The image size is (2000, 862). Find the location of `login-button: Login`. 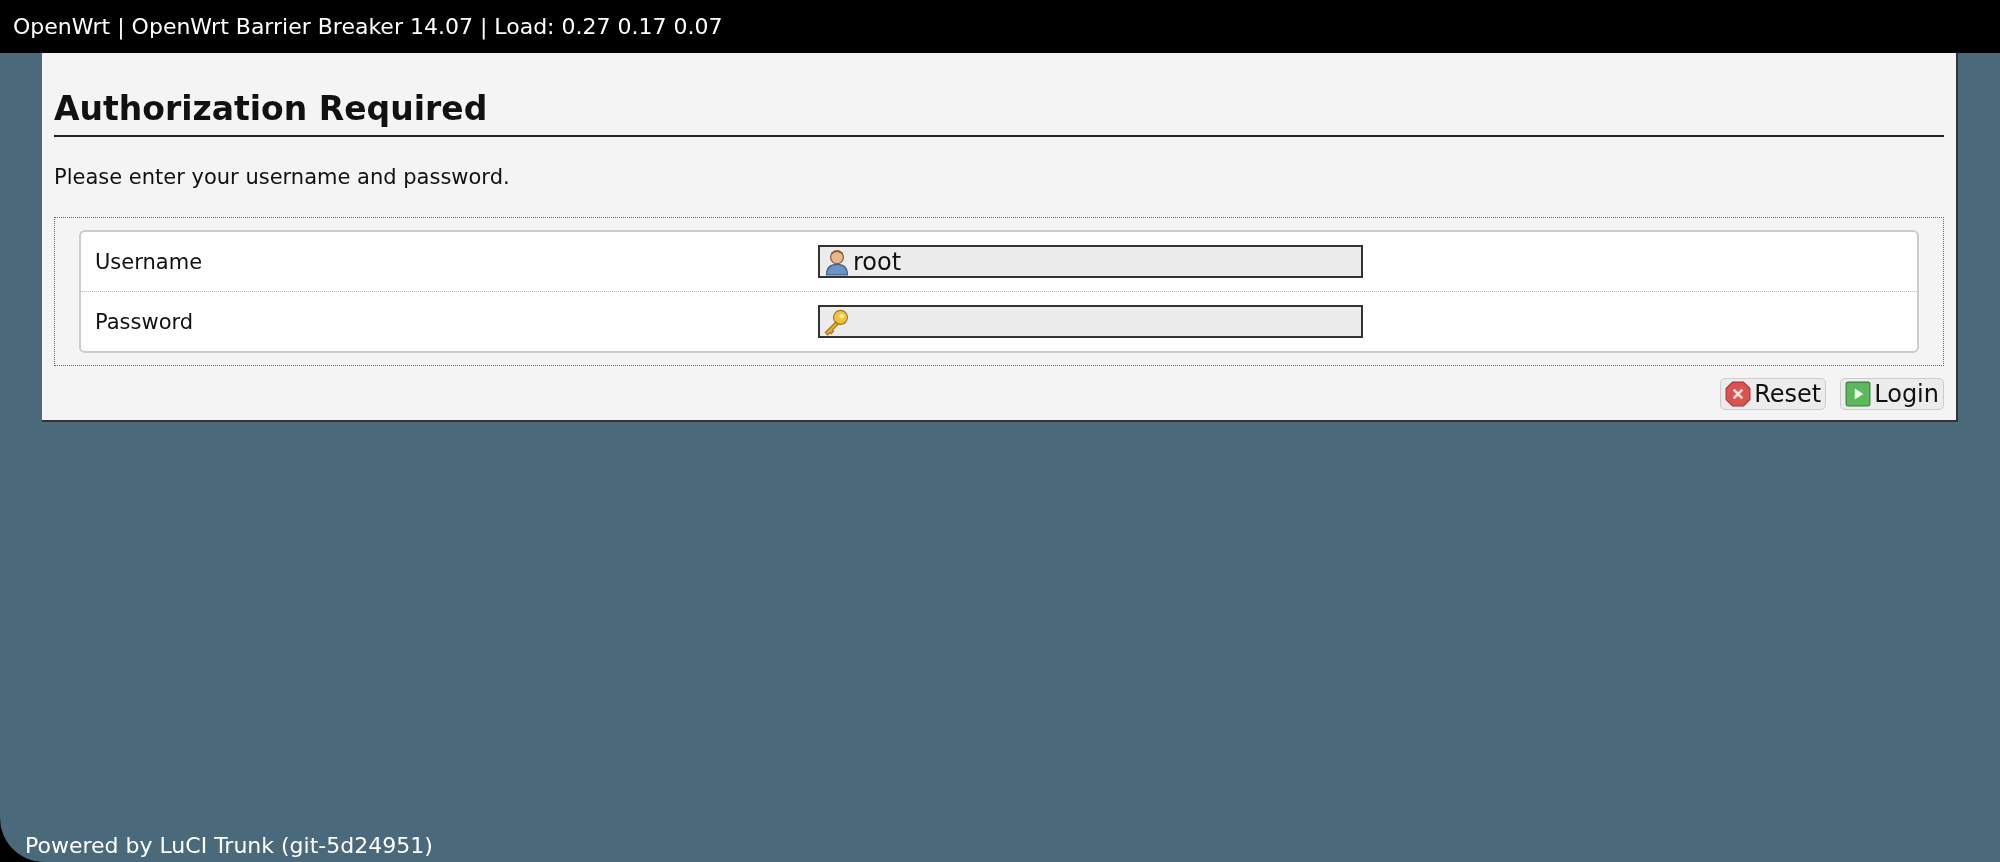

login-button: Login is located at coordinates (1892, 394).